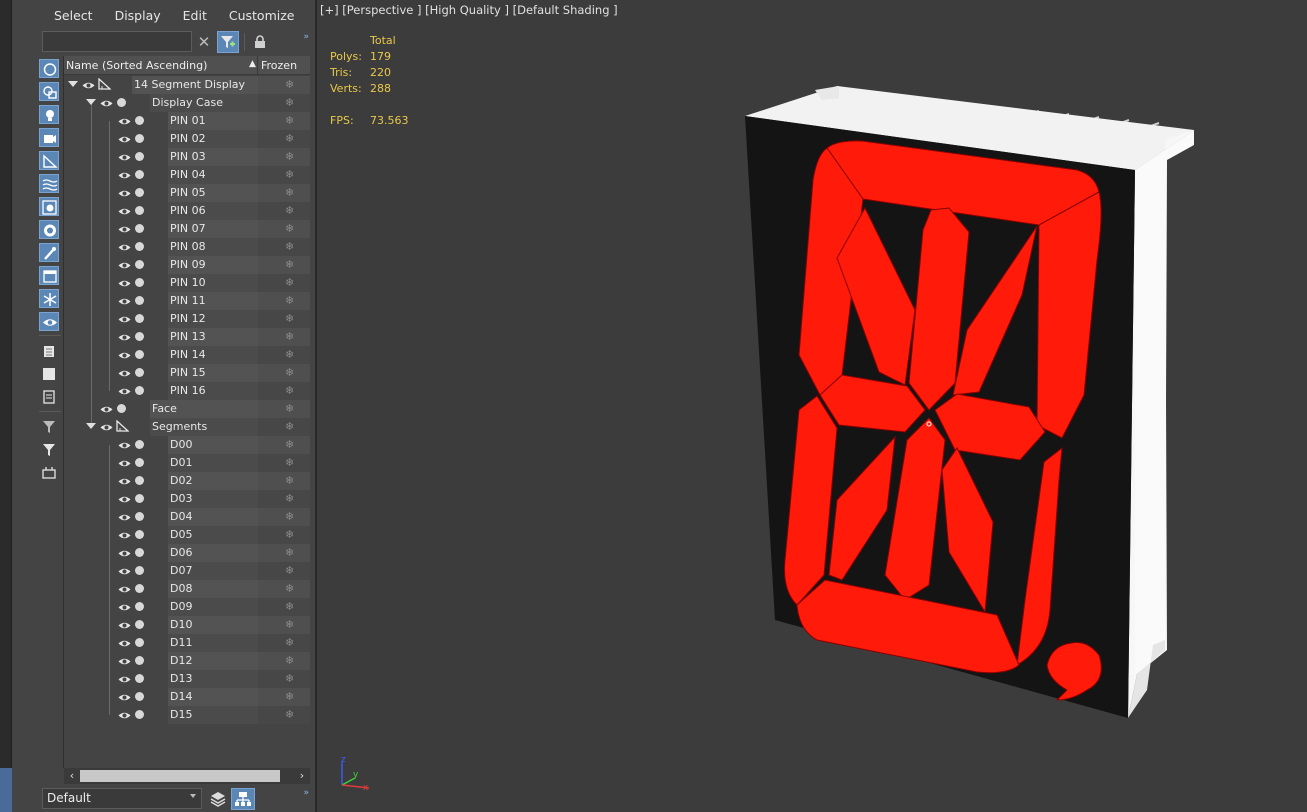  What do you see at coordinates (302, 776) in the screenshot?
I see `scroll-right-icon: ›` at bounding box center [302, 776].